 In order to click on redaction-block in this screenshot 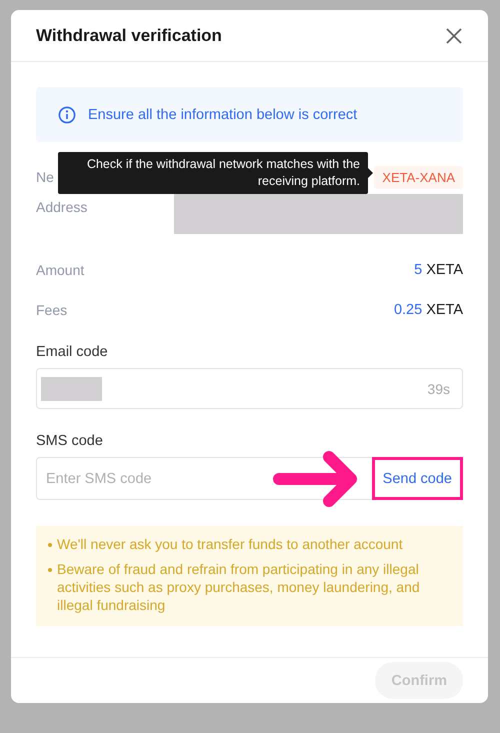, I will do `click(71, 388)`.